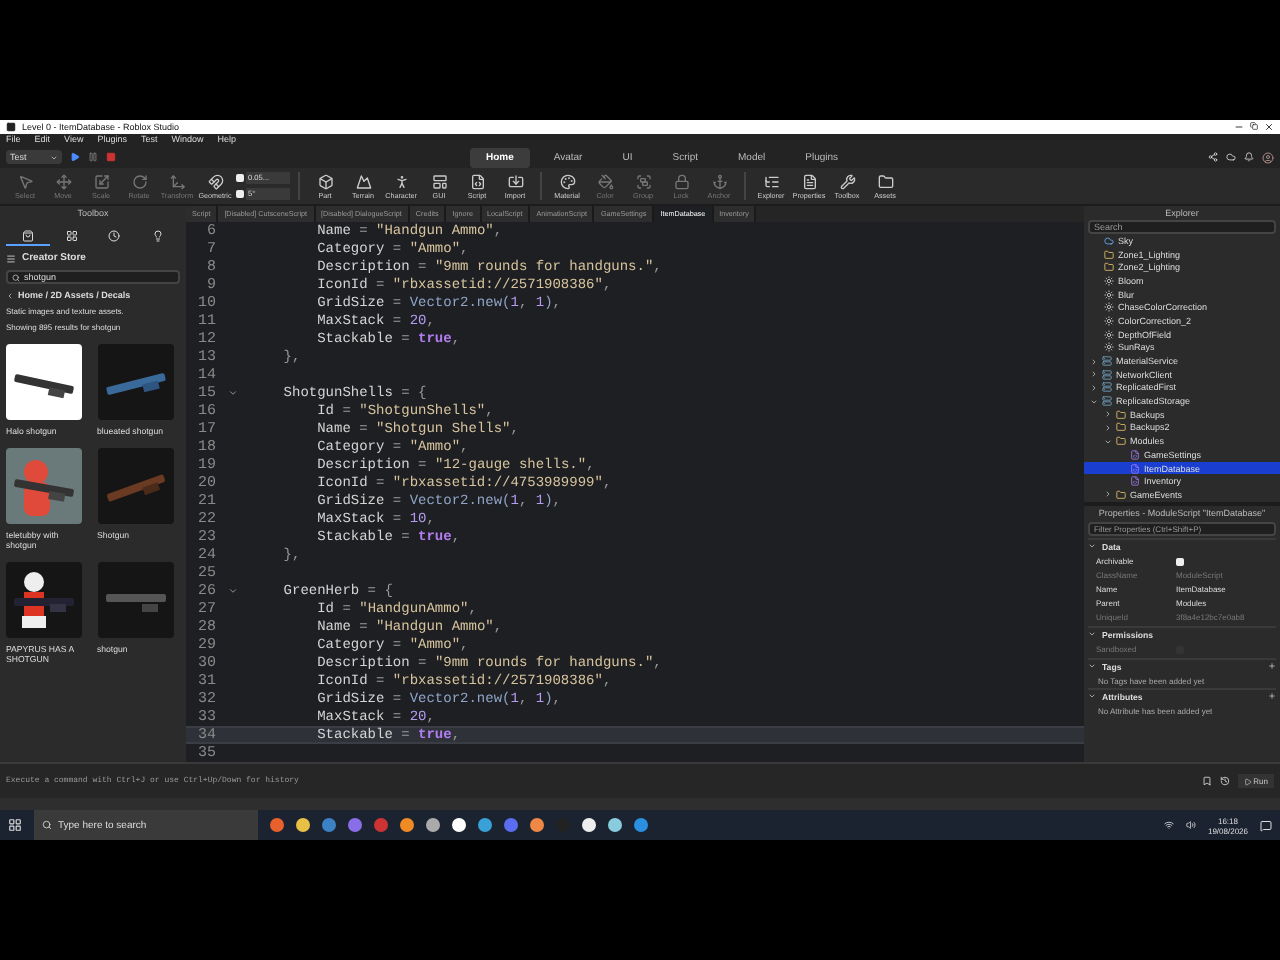 This screenshot has height=960, width=1280. What do you see at coordinates (1109, 280) in the screenshot?
I see `sun-icon` at bounding box center [1109, 280].